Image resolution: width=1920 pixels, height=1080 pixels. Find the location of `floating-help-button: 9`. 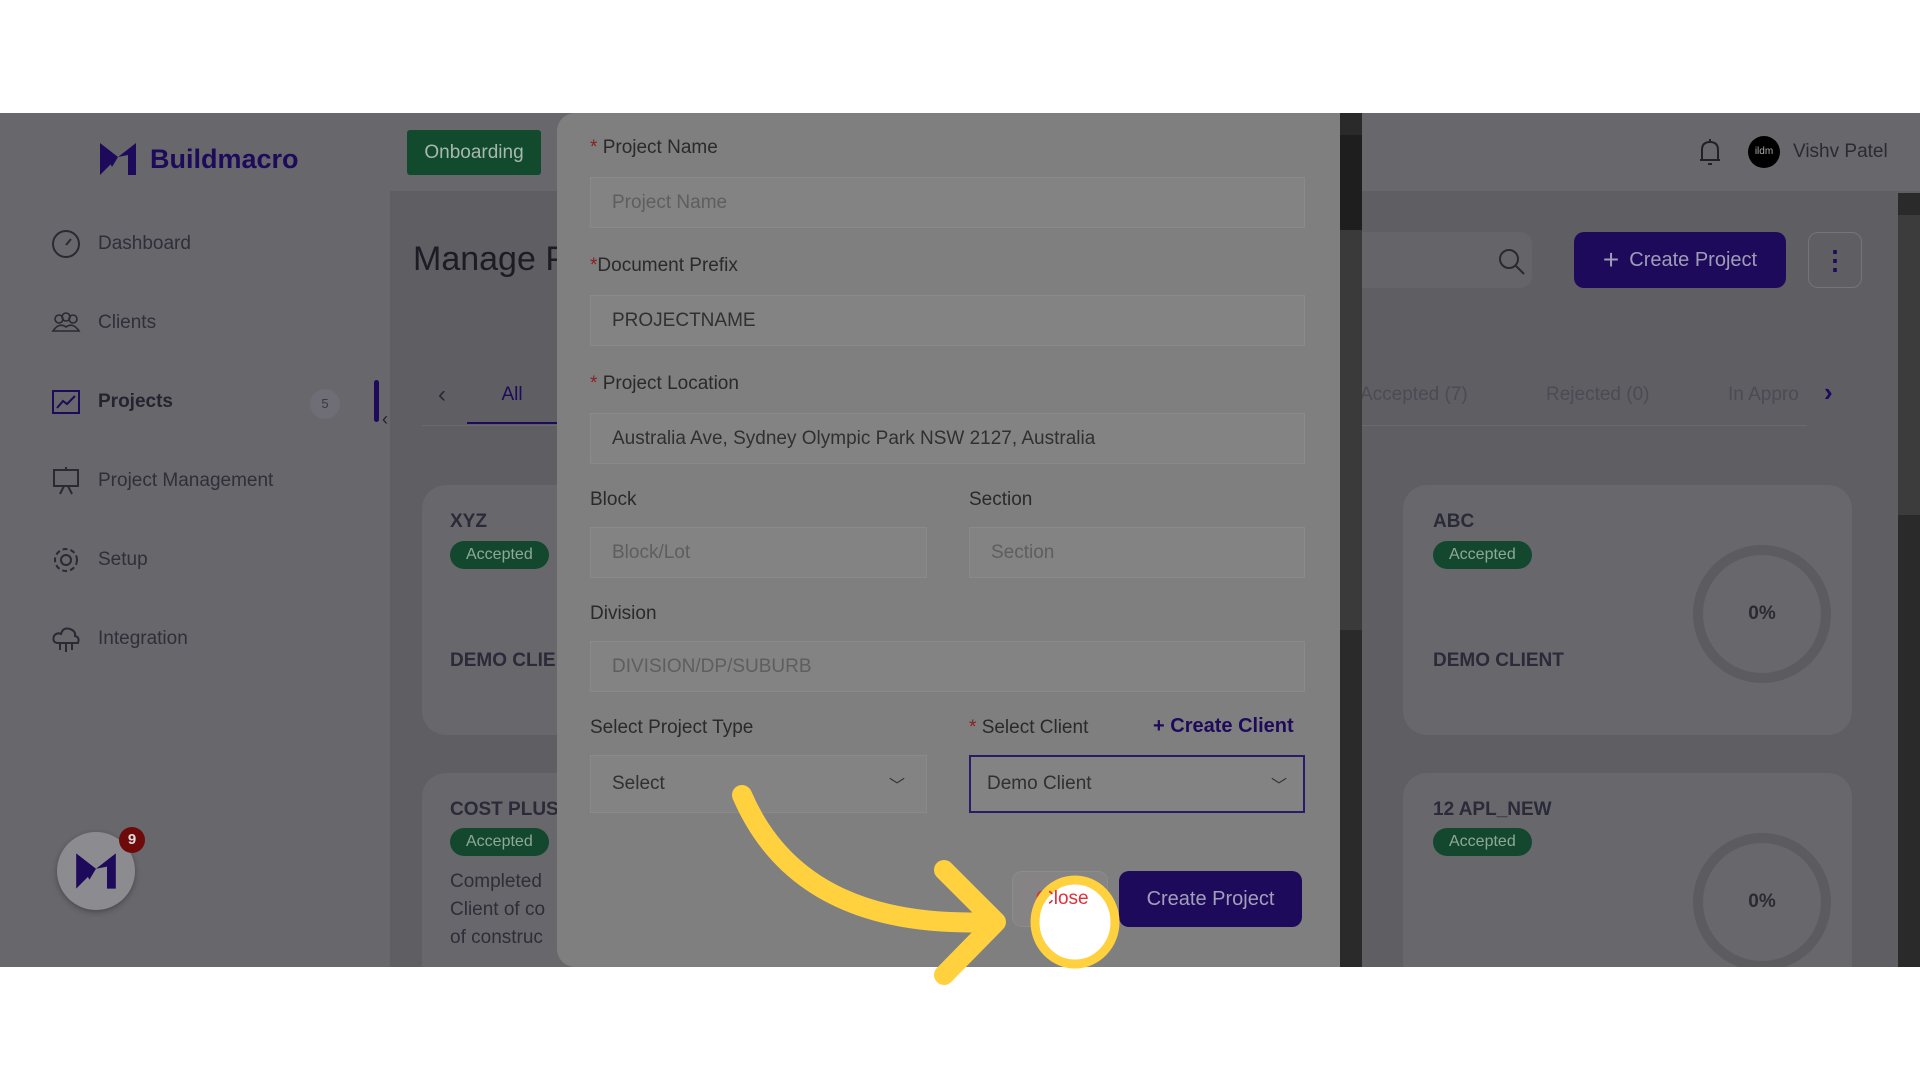

floating-help-button: 9 is located at coordinates (101, 868).